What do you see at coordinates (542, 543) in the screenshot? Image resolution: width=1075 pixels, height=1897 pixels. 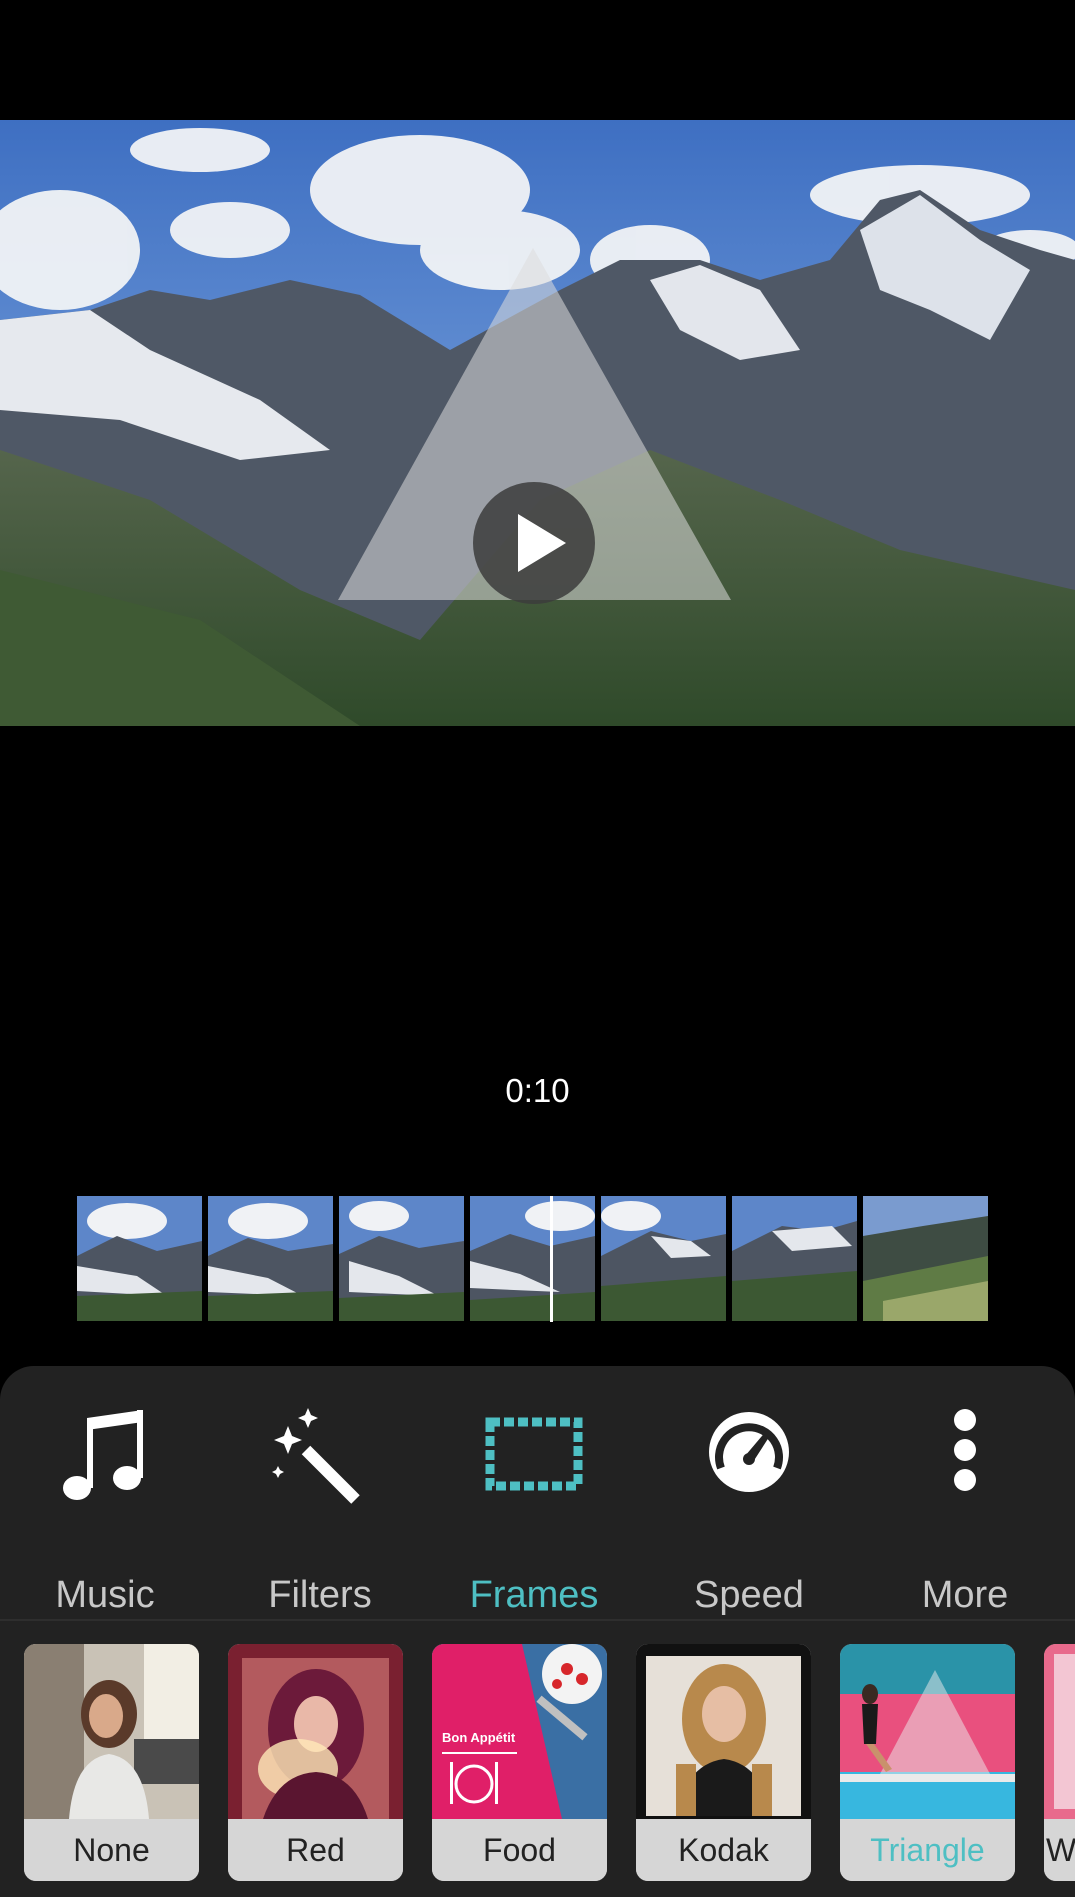 I see `play-icon` at bounding box center [542, 543].